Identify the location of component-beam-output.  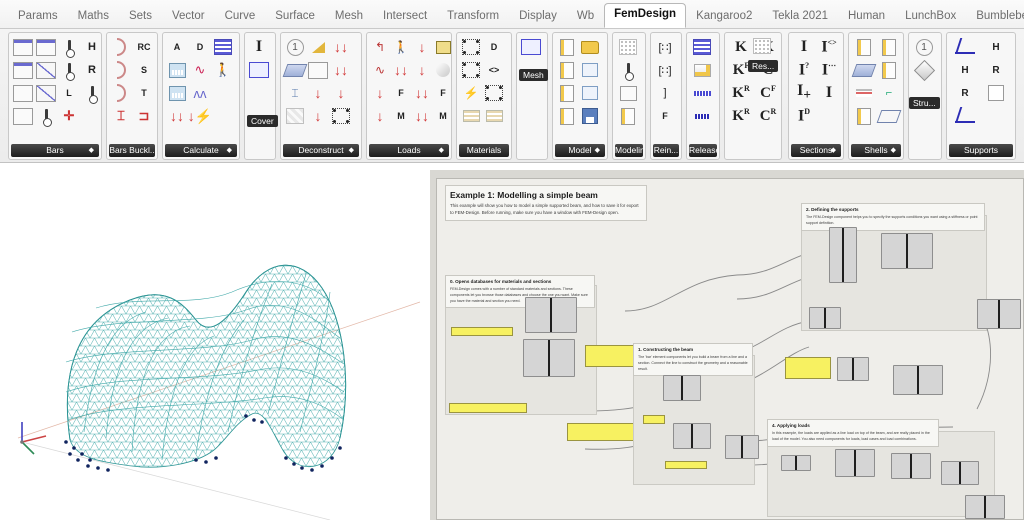
(742, 447).